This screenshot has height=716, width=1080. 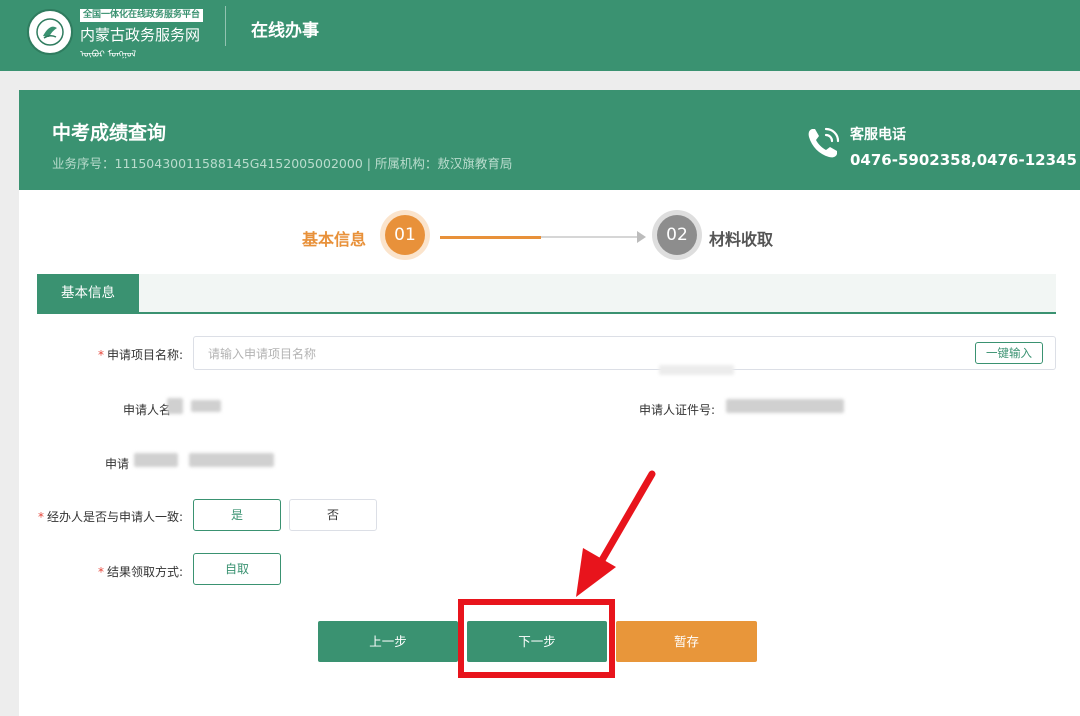 I want to click on agent-same-yes-option: 是, so click(x=237, y=515).